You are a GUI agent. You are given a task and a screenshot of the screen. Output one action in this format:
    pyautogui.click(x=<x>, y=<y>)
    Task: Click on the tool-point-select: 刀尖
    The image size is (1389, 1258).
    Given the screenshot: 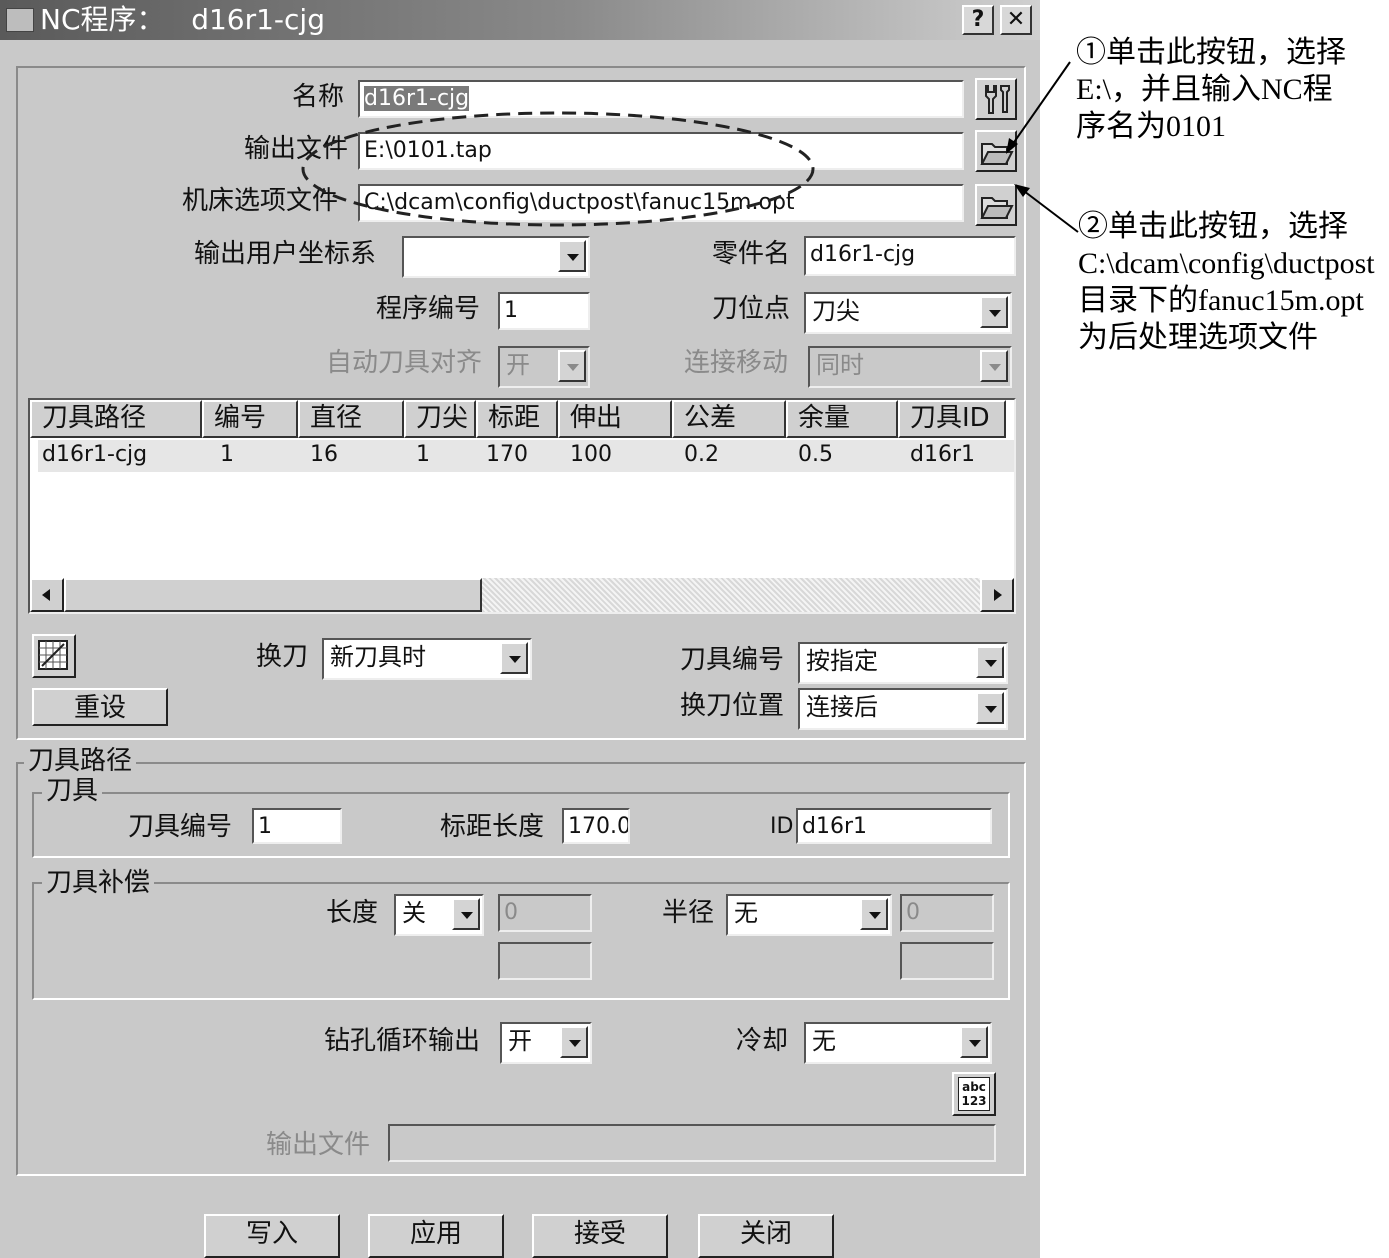 What is the action you would take?
    pyautogui.click(x=908, y=313)
    